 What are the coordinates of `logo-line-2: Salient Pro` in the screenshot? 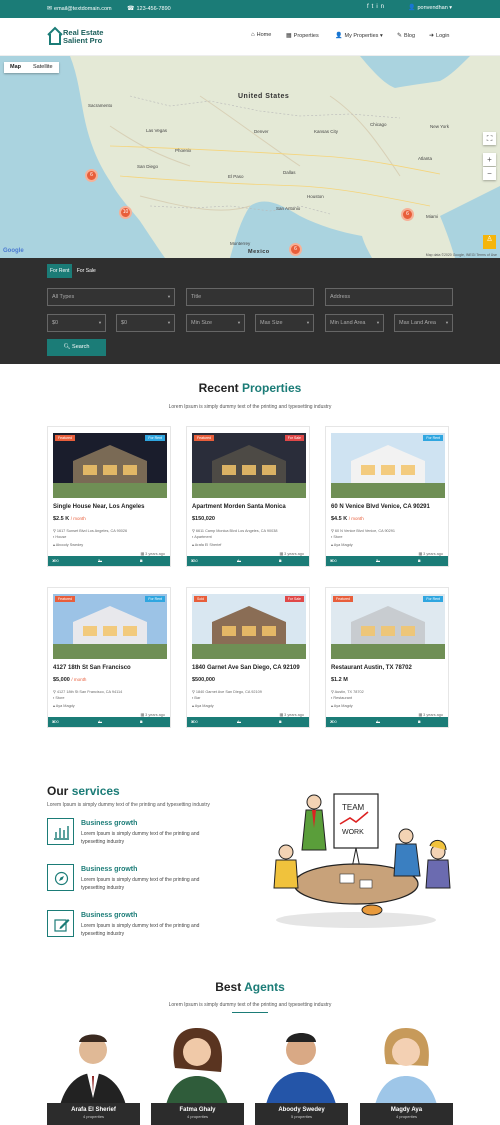 It's located at (83, 40).